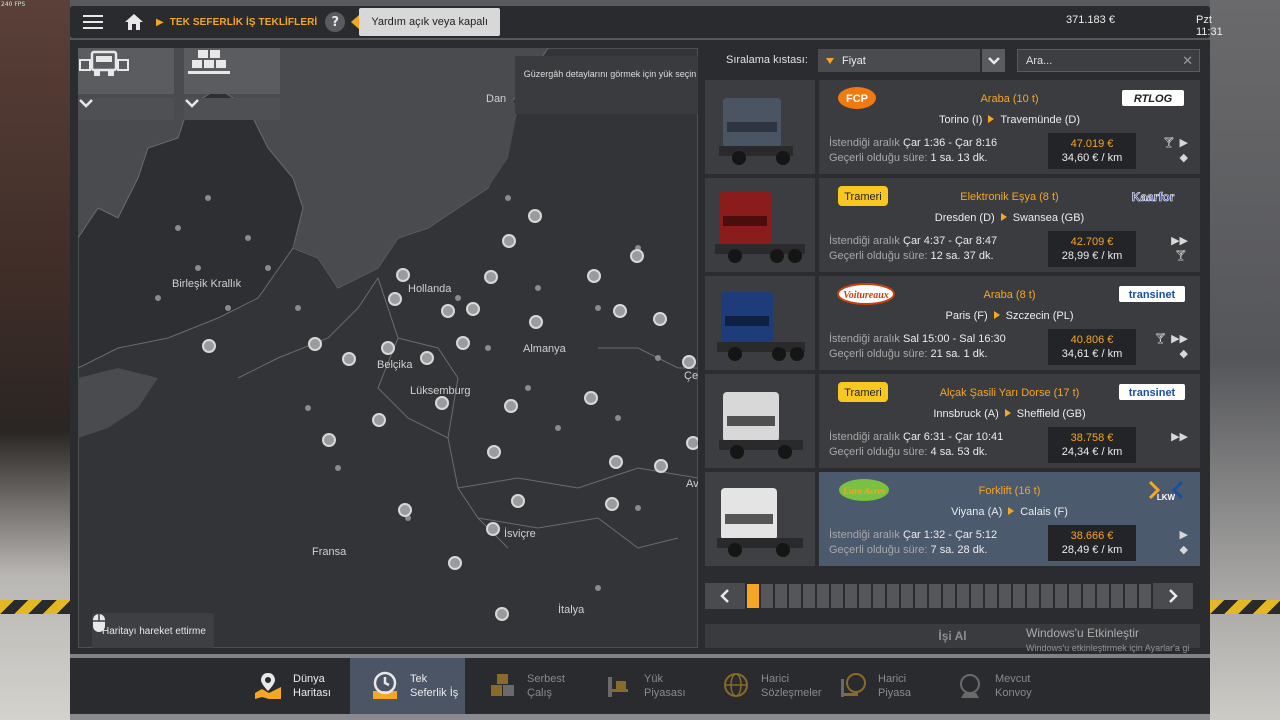  I want to click on truck-filter-button, so click(126, 71).